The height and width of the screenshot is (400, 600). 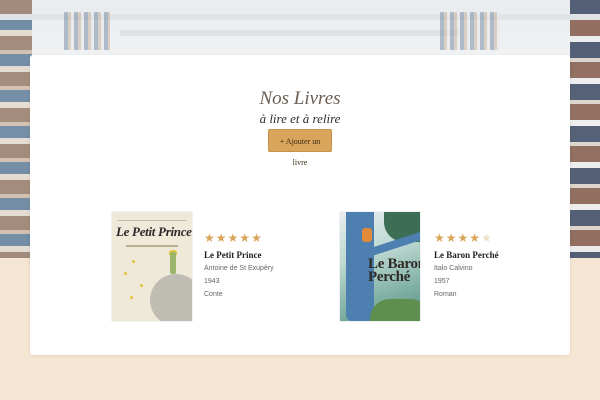 What do you see at coordinates (233, 255) in the screenshot?
I see `book-title: Le Petit Prince` at bounding box center [233, 255].